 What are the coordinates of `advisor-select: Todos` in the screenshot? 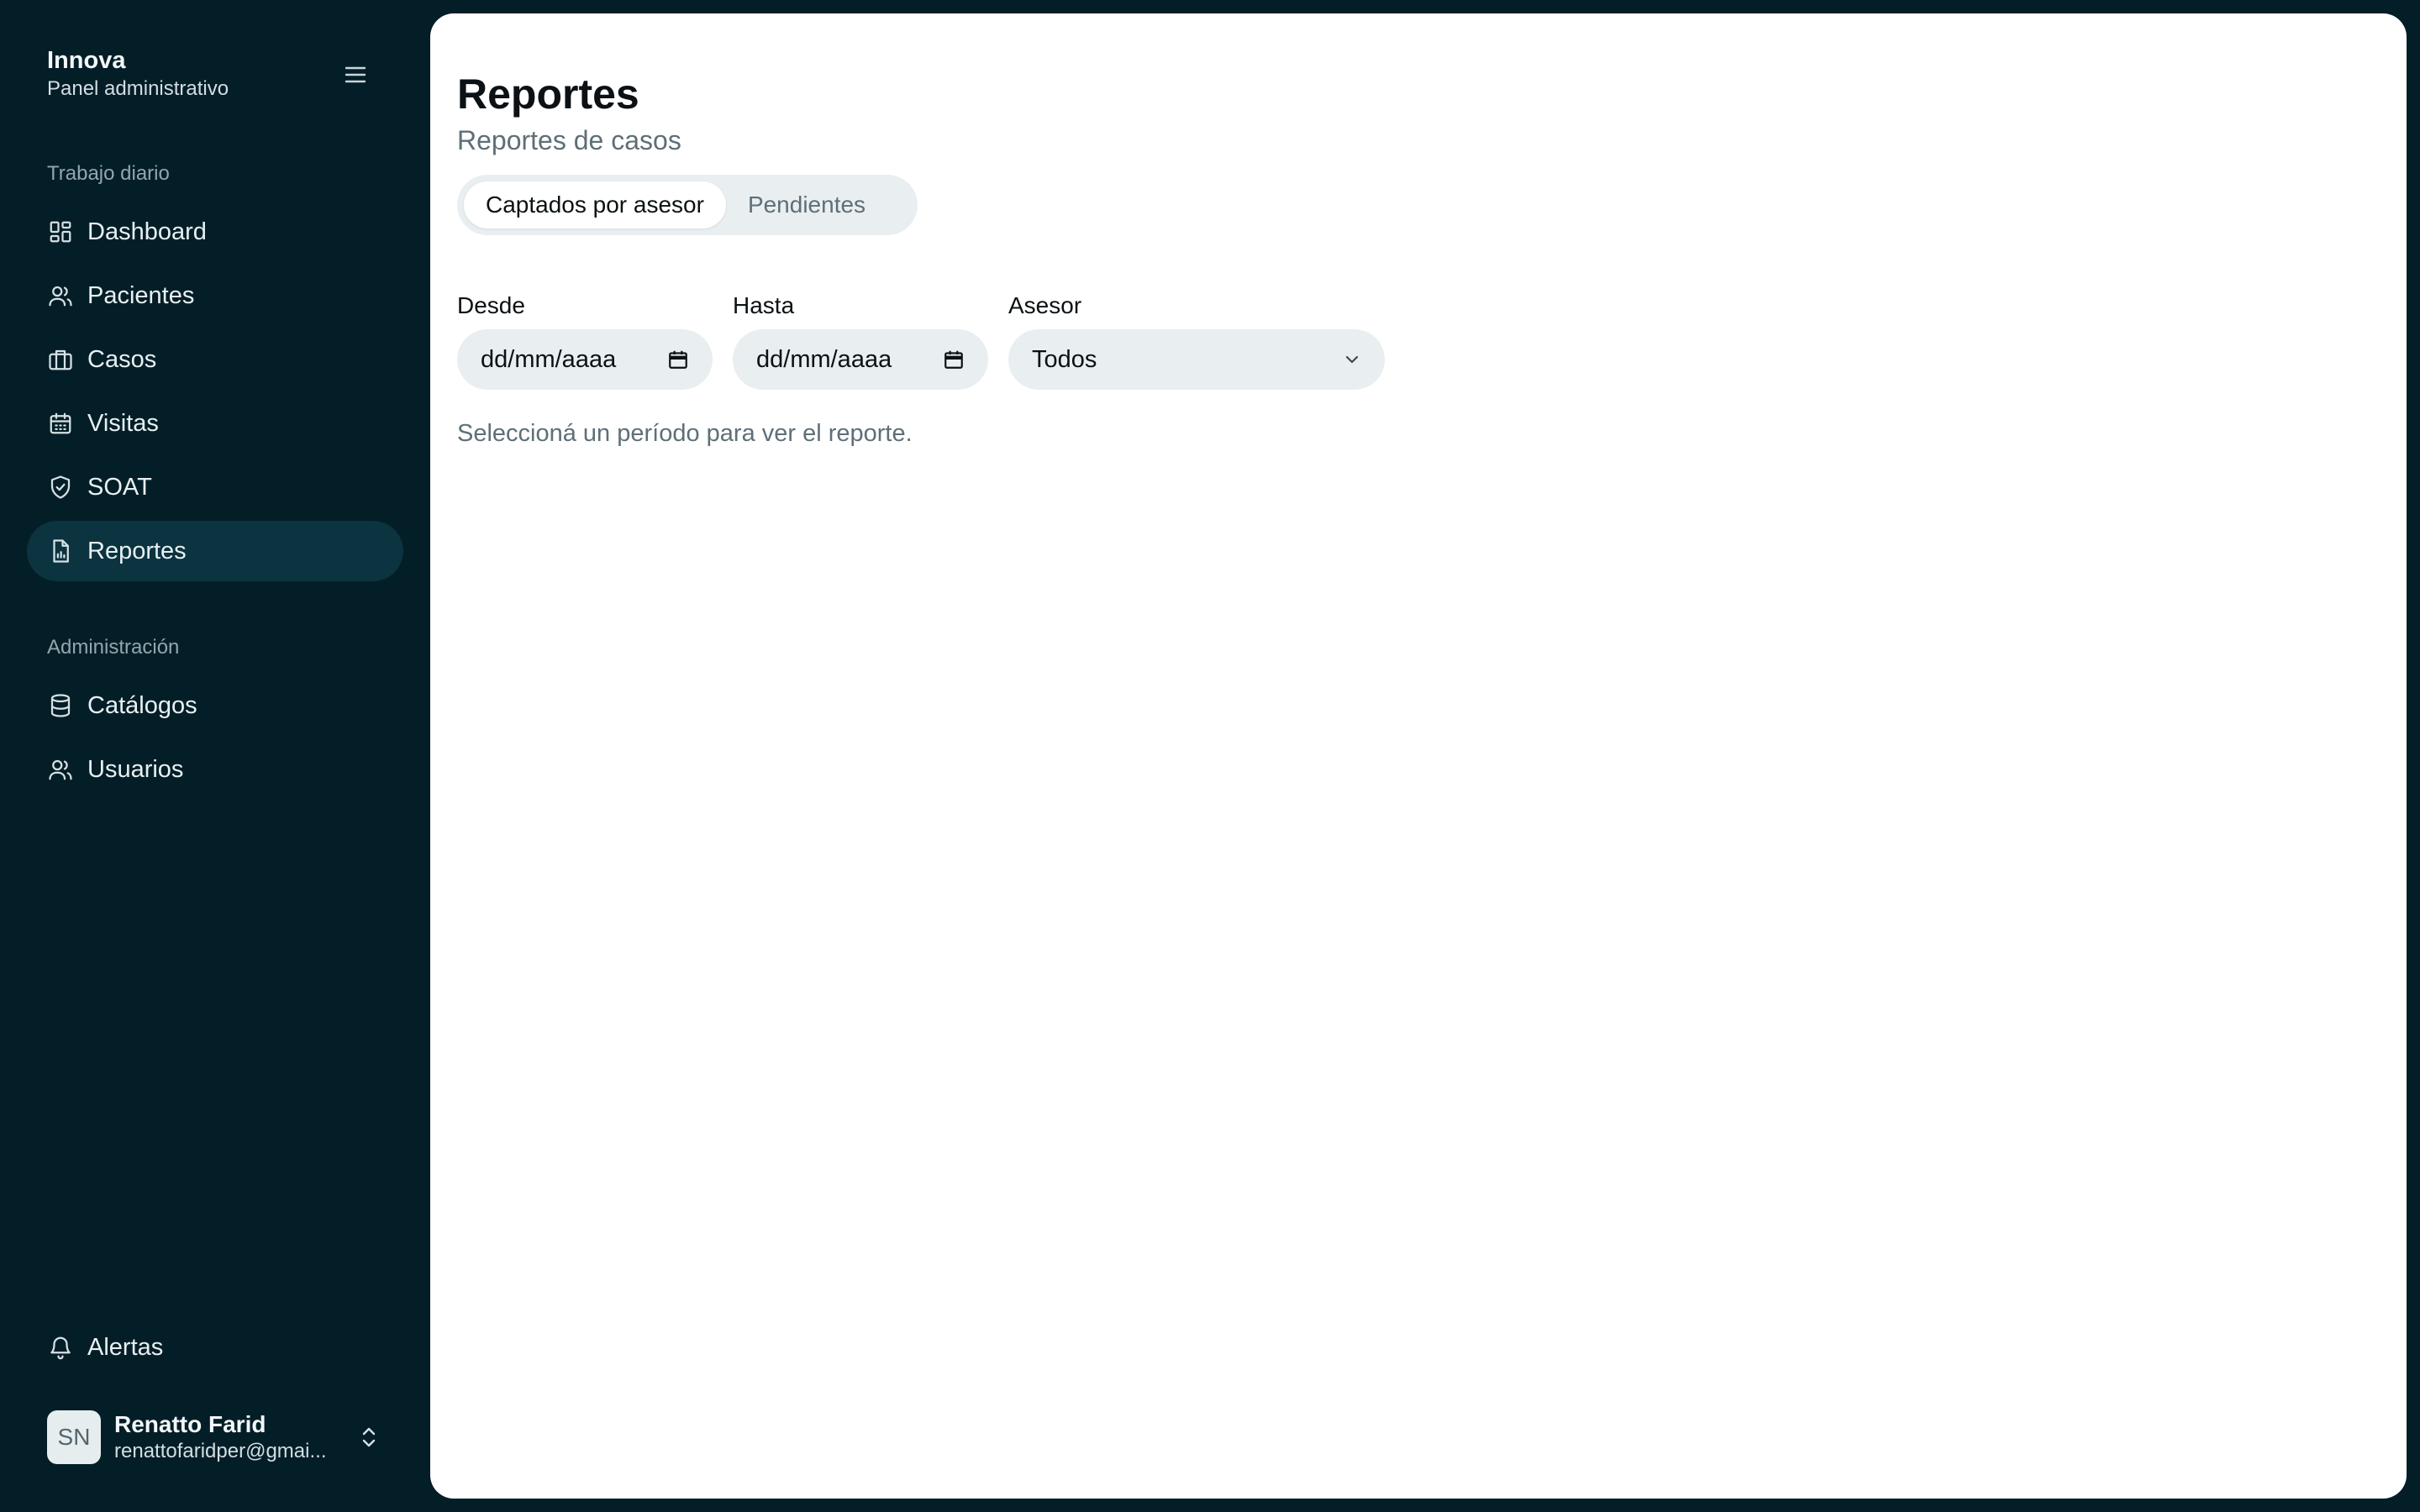 It's located at (1196, 359).